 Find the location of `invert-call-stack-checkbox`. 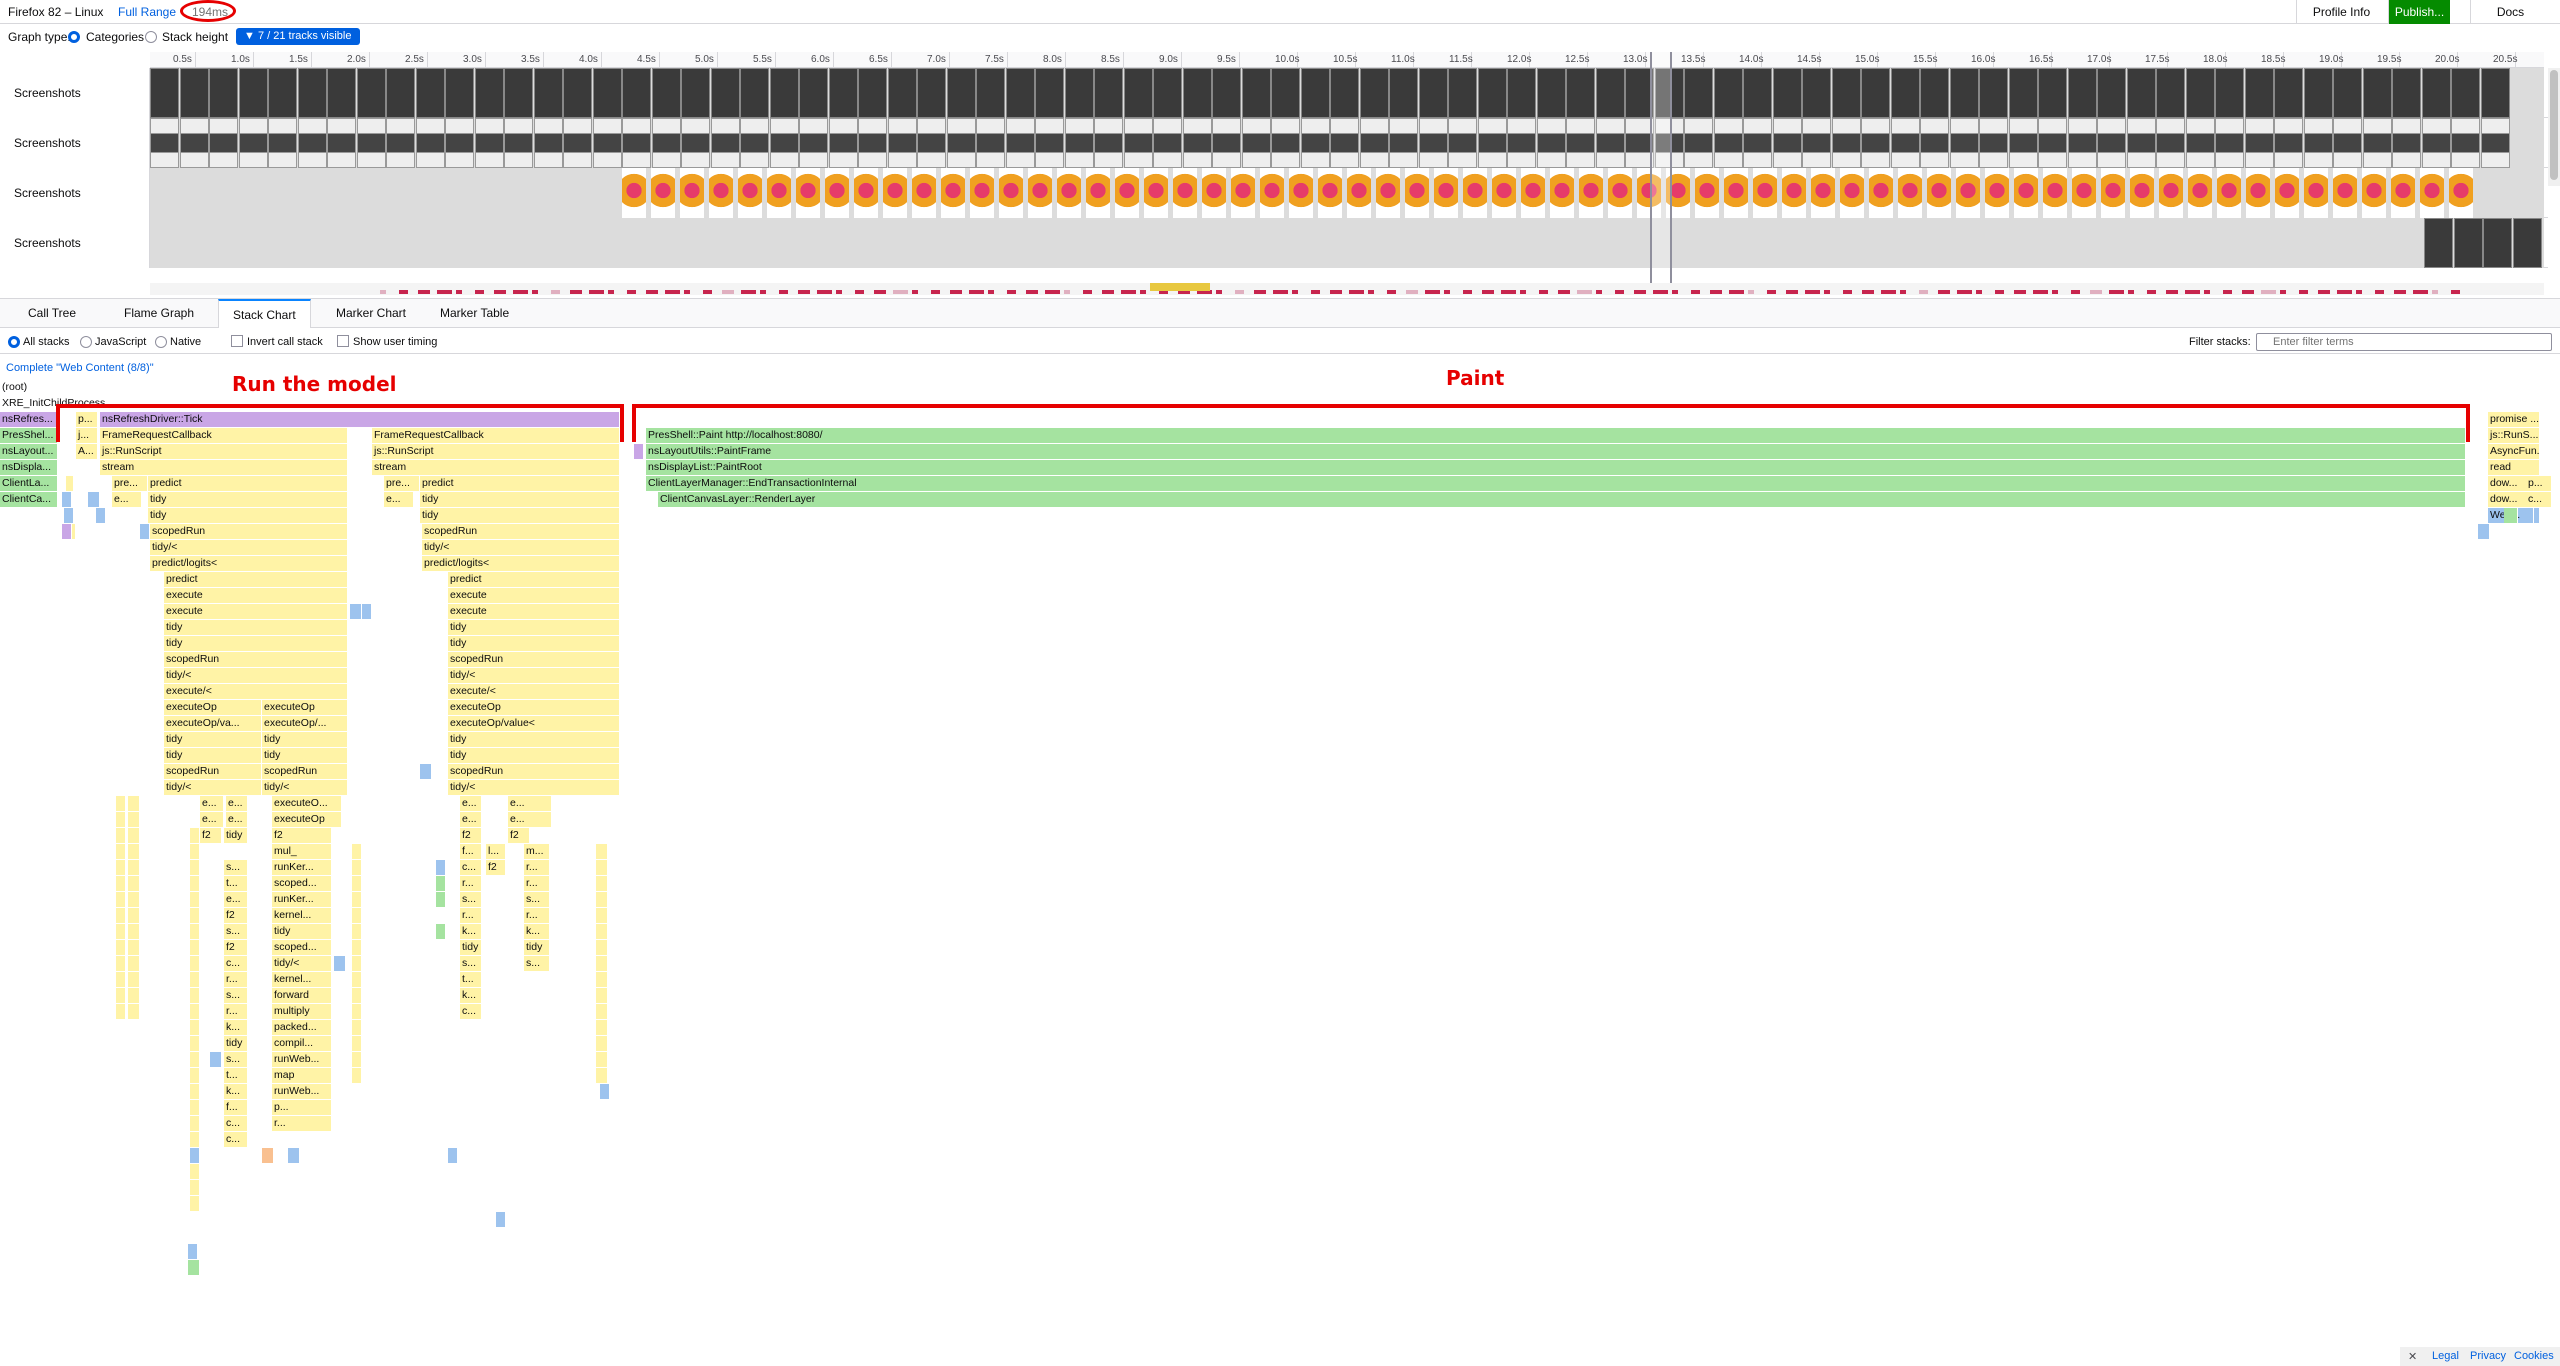

invert-call-stack-checkbox is located at coordinates (237, 341).